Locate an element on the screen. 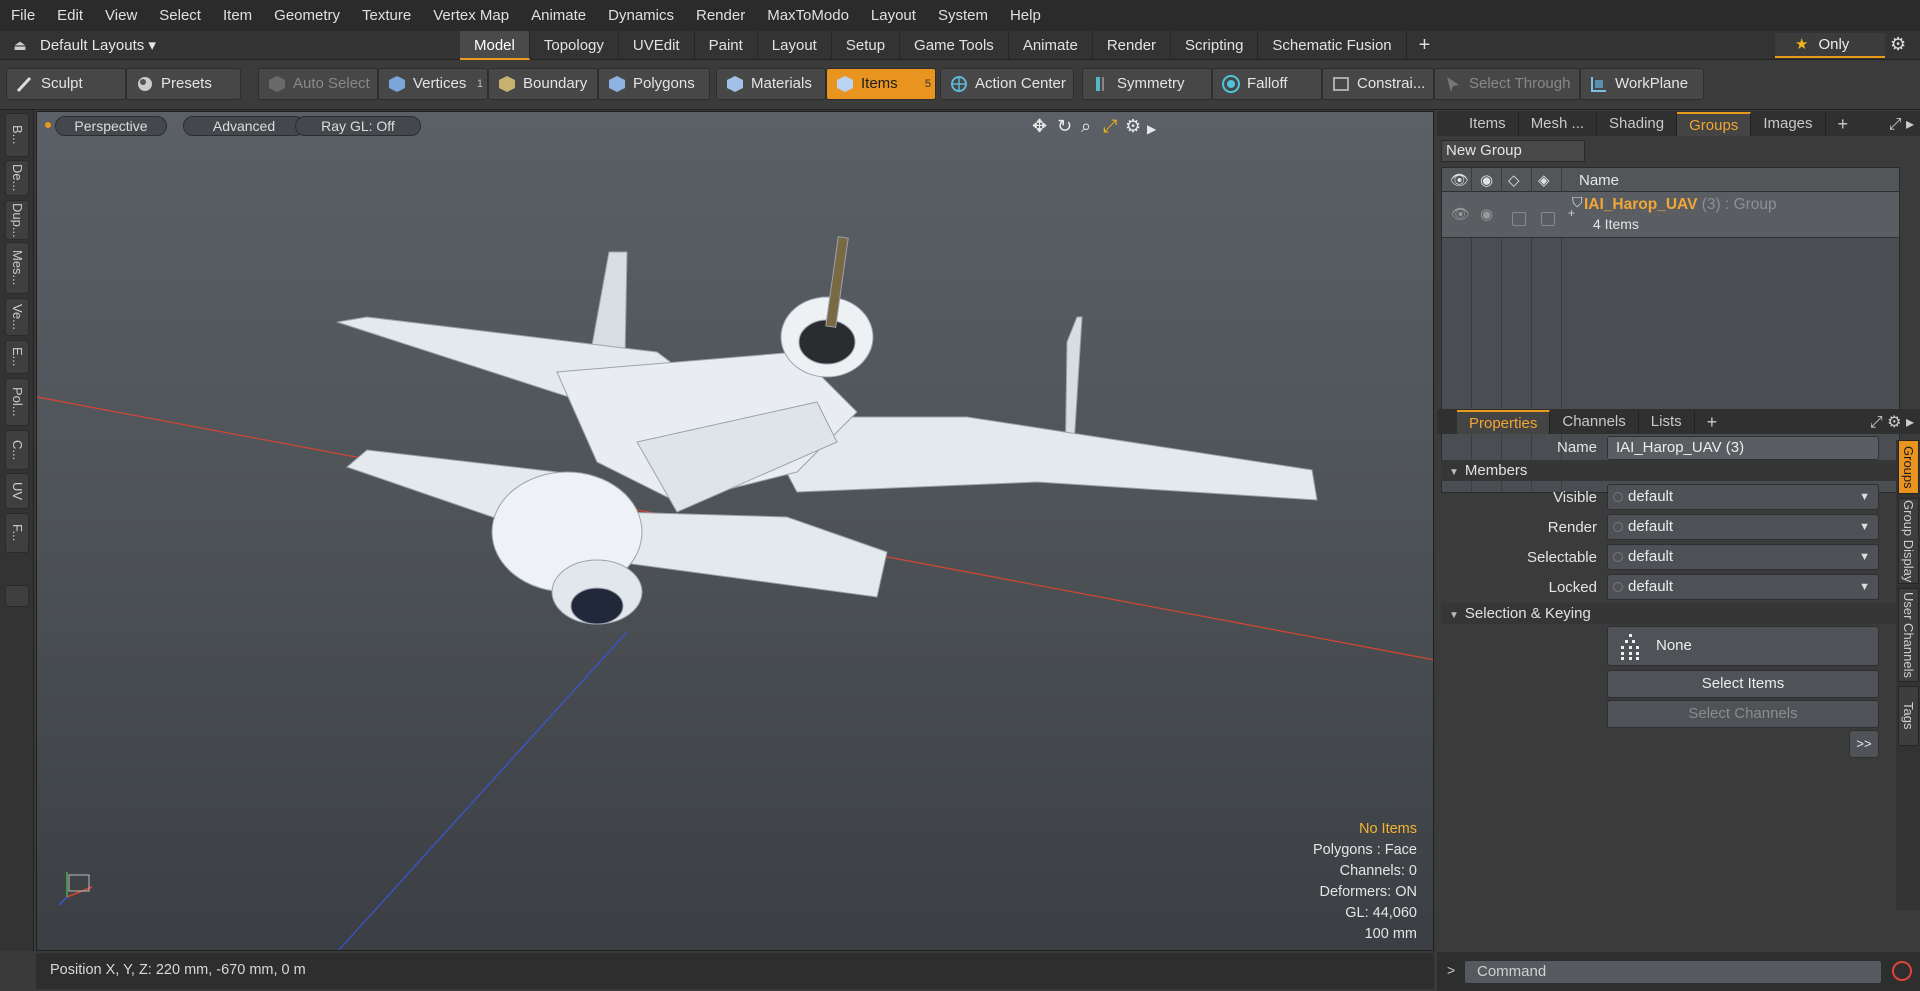  menu-dynamics: Dynamics is located at coordinates (641, 15).